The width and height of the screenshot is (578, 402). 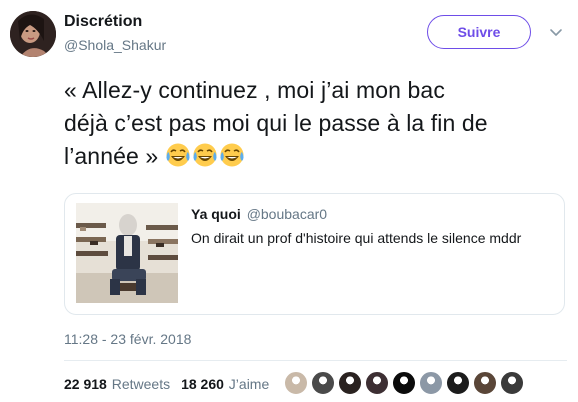 What do you see at coordinates (249, 384) in the screenshot?
I see `likes-label: J’aime` at bounding box center [249, 384].